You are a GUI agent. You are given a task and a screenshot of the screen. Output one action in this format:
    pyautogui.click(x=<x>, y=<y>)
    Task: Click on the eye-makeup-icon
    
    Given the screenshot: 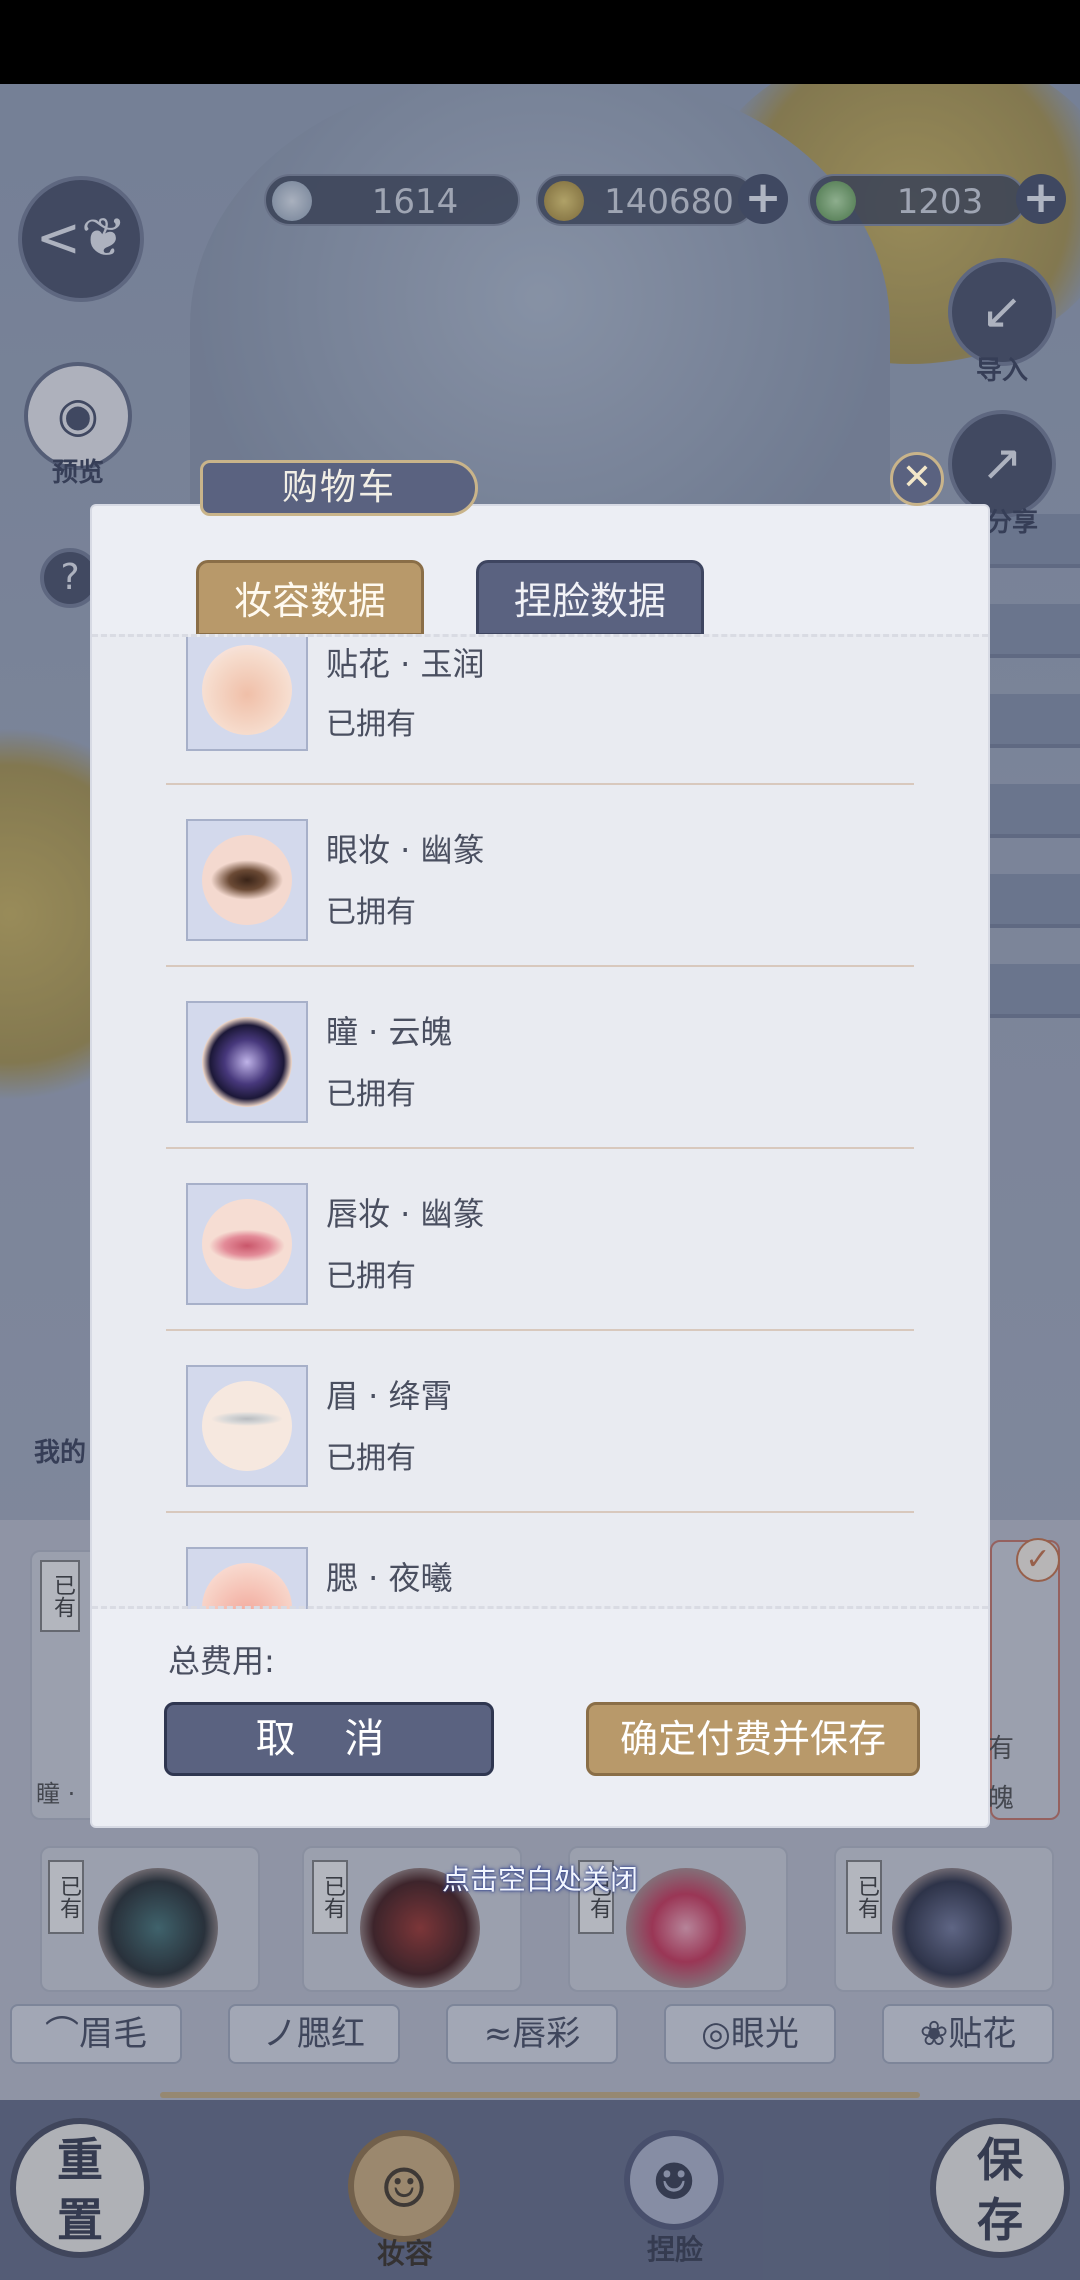 What is the action you would take?
    pyautogui.click(x=247, y=880)
    